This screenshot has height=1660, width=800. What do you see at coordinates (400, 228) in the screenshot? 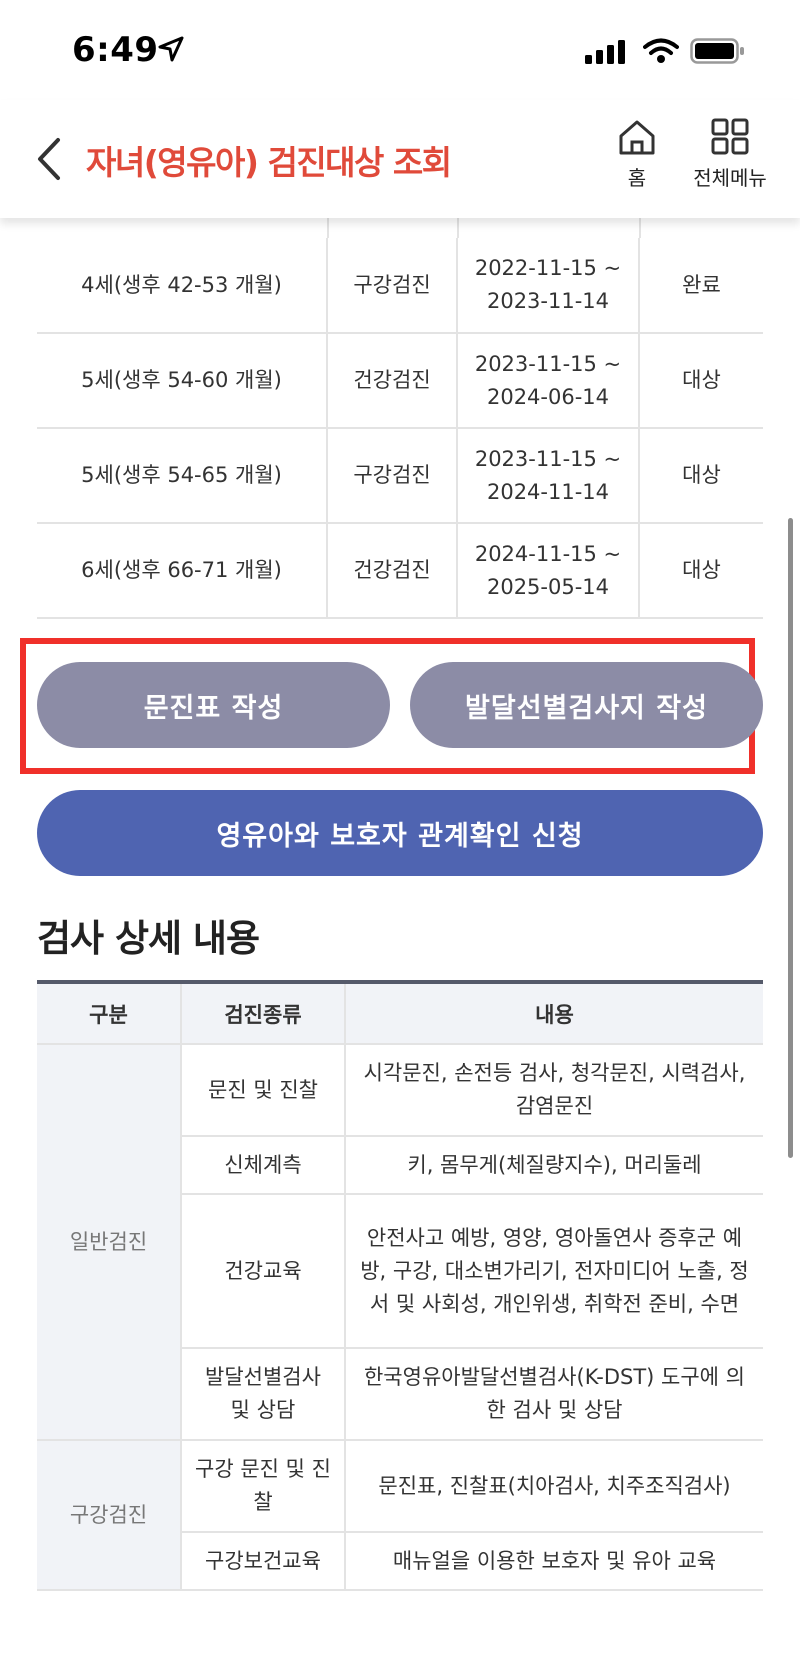
I see `table-row-partial` at bounding box center [400, 228].